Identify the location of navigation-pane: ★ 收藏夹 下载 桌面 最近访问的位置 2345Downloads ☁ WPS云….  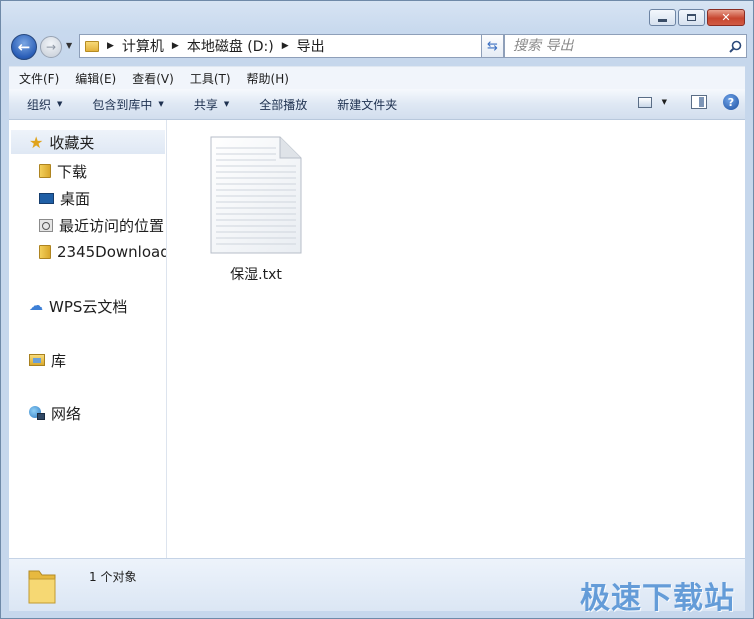
(88, 339).